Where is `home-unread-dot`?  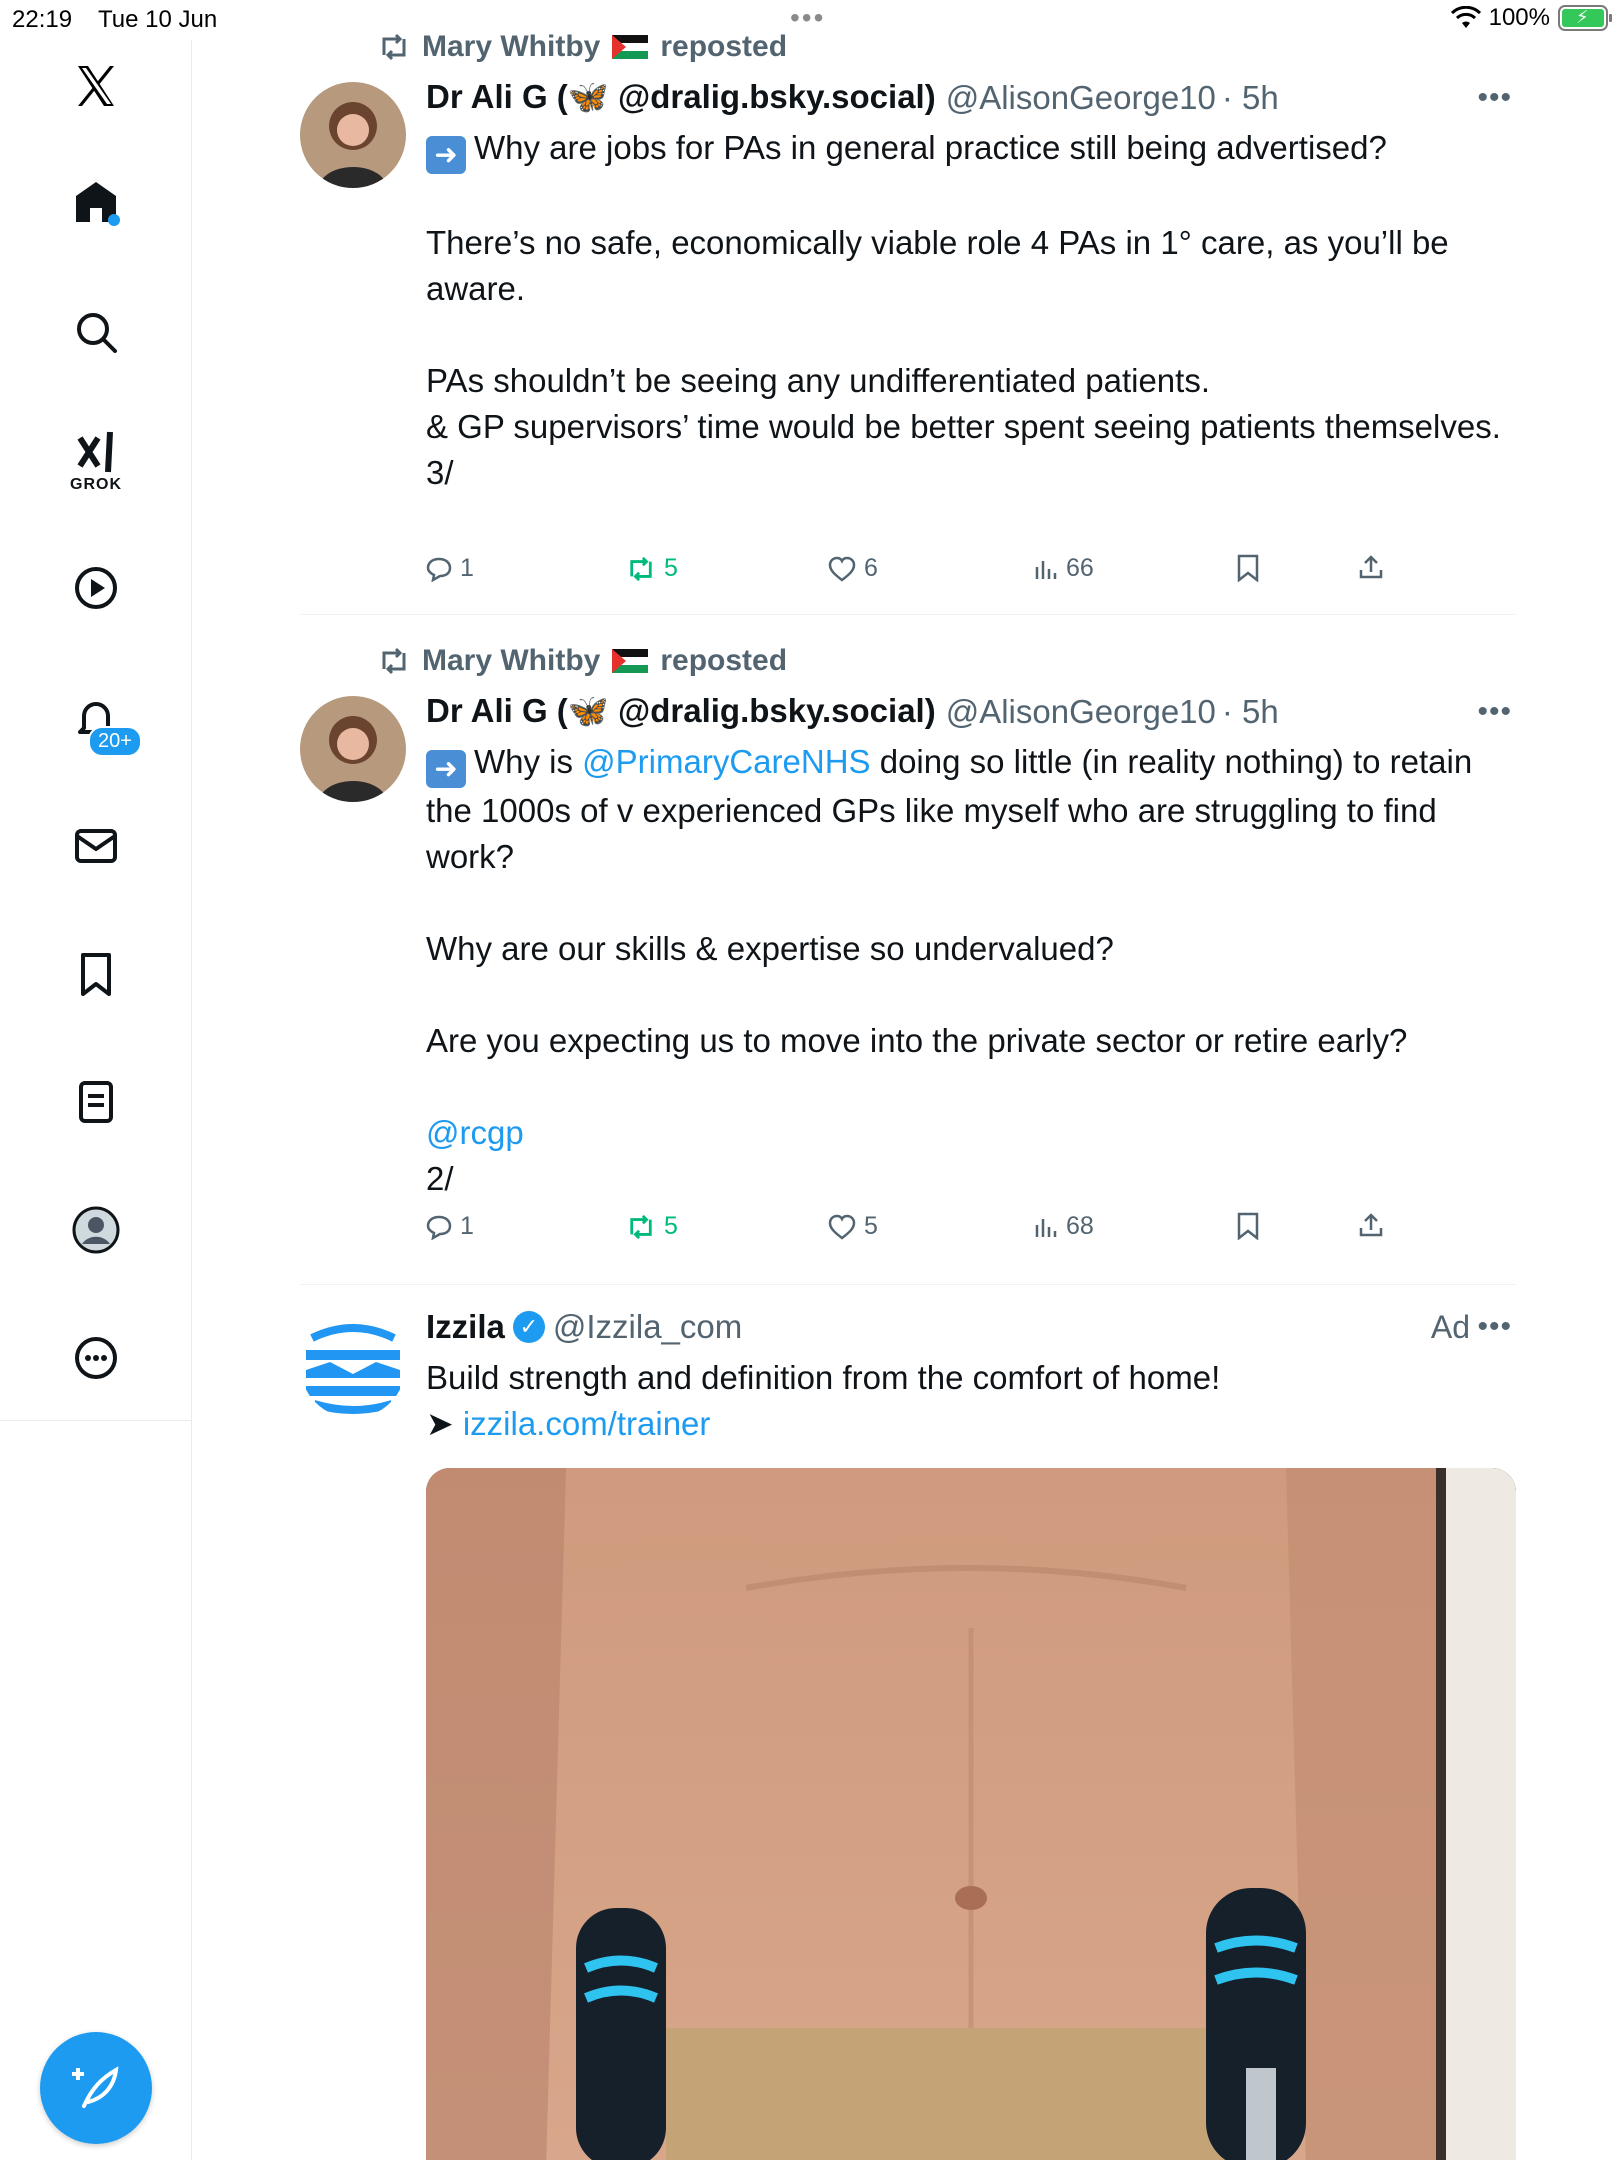 home-unread-dot is located at coordinates (114, 220).